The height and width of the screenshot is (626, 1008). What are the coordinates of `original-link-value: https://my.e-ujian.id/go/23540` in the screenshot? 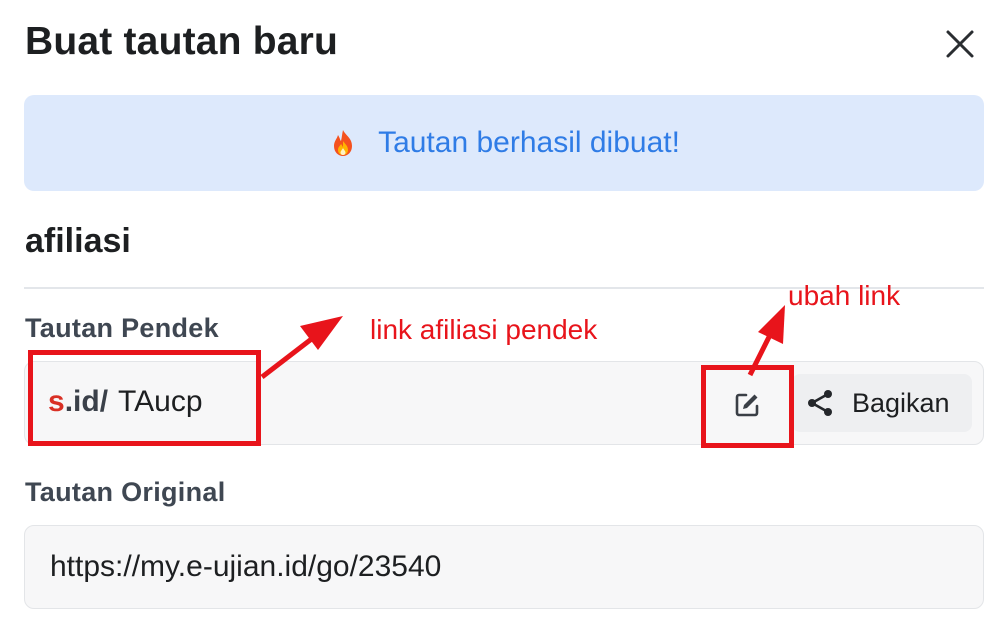 It's located at (245, 567).